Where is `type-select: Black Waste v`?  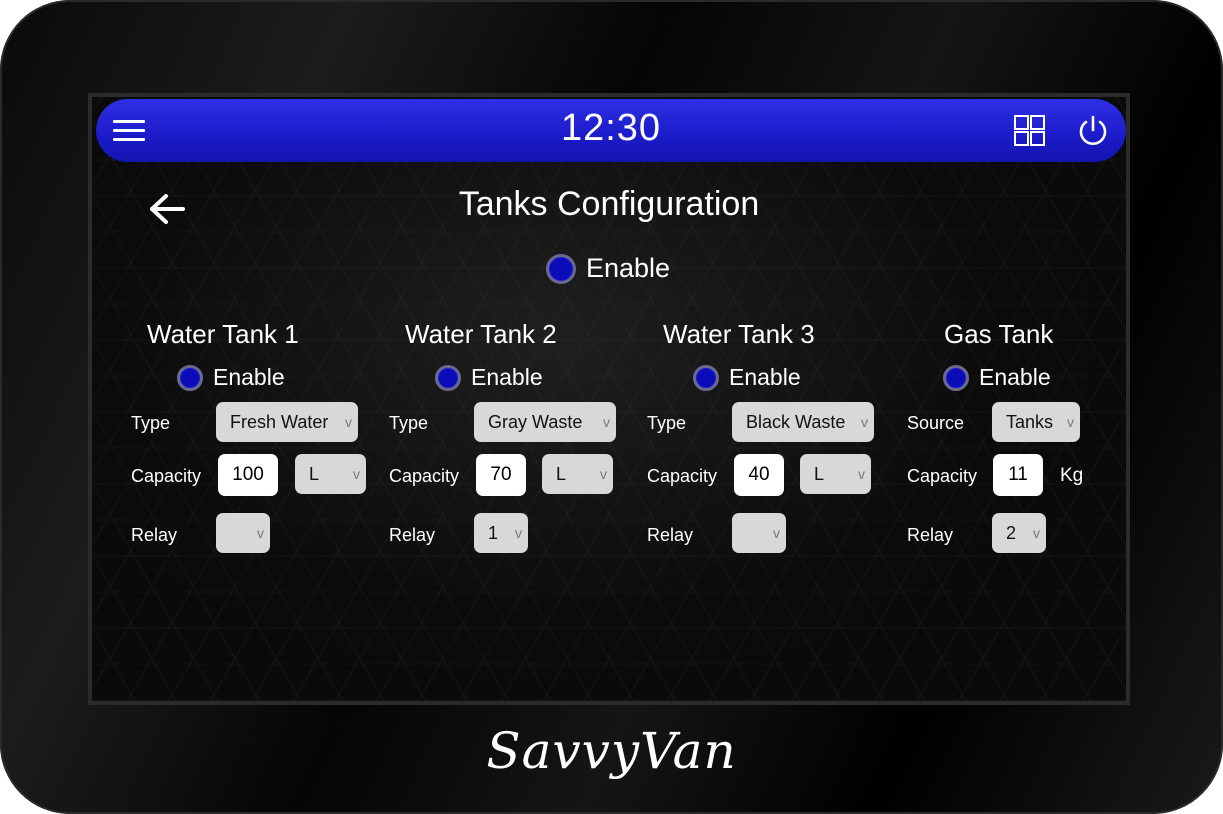
type-select: Black Waste v is located at coordinates (803, 422).